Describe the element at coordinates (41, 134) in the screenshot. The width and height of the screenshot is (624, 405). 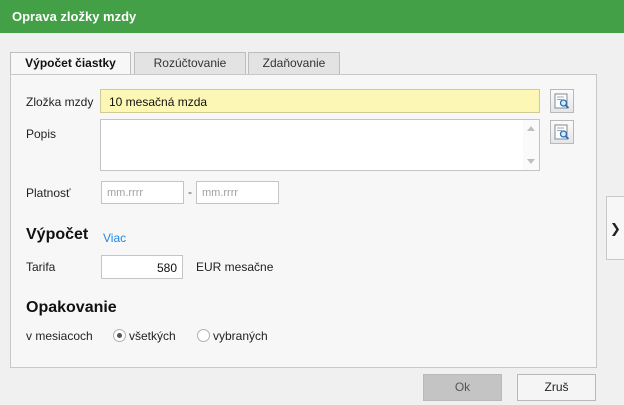
I see `popis-label: Popis` at that location.